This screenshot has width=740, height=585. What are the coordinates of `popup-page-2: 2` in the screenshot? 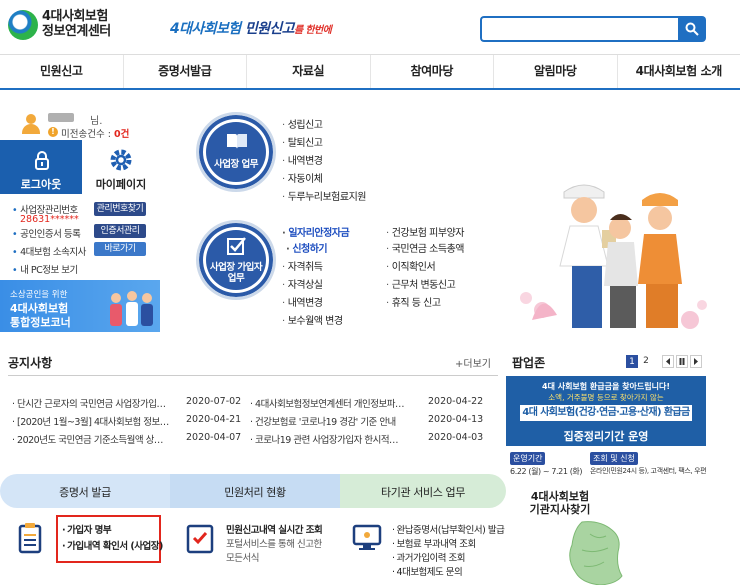 It's located at (646, 361).